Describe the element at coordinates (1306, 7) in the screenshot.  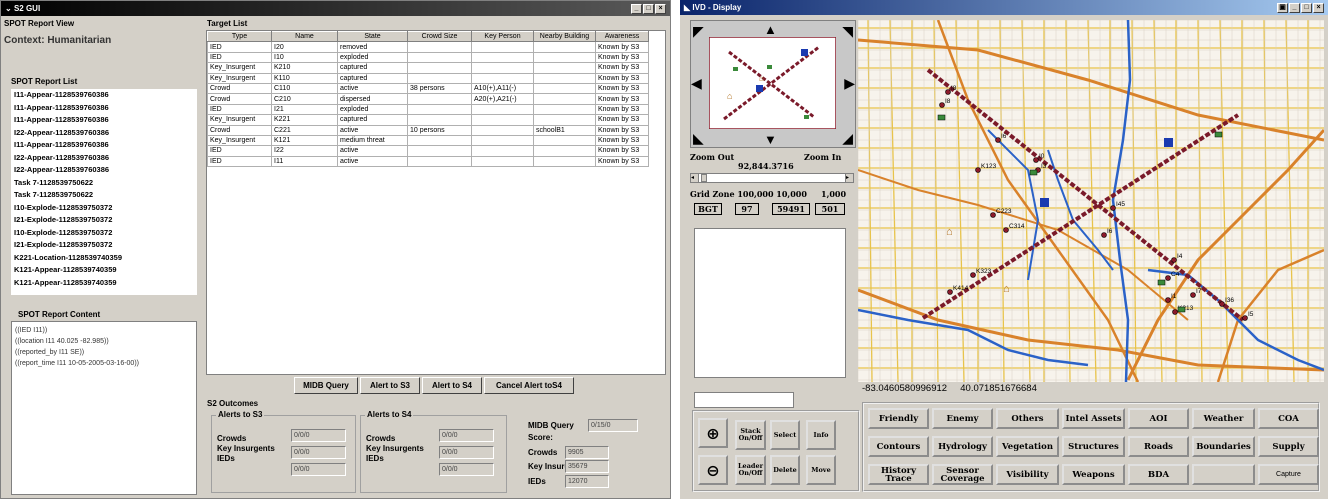
I see `ivd-maximize-button: □` at that location.